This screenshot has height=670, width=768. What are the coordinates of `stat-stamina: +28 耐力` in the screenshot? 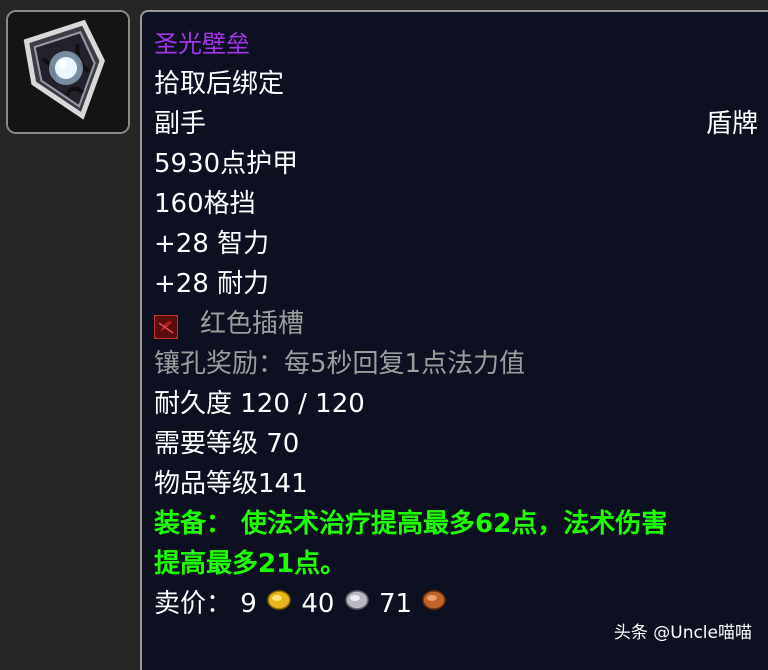 It's located at (212, 284).